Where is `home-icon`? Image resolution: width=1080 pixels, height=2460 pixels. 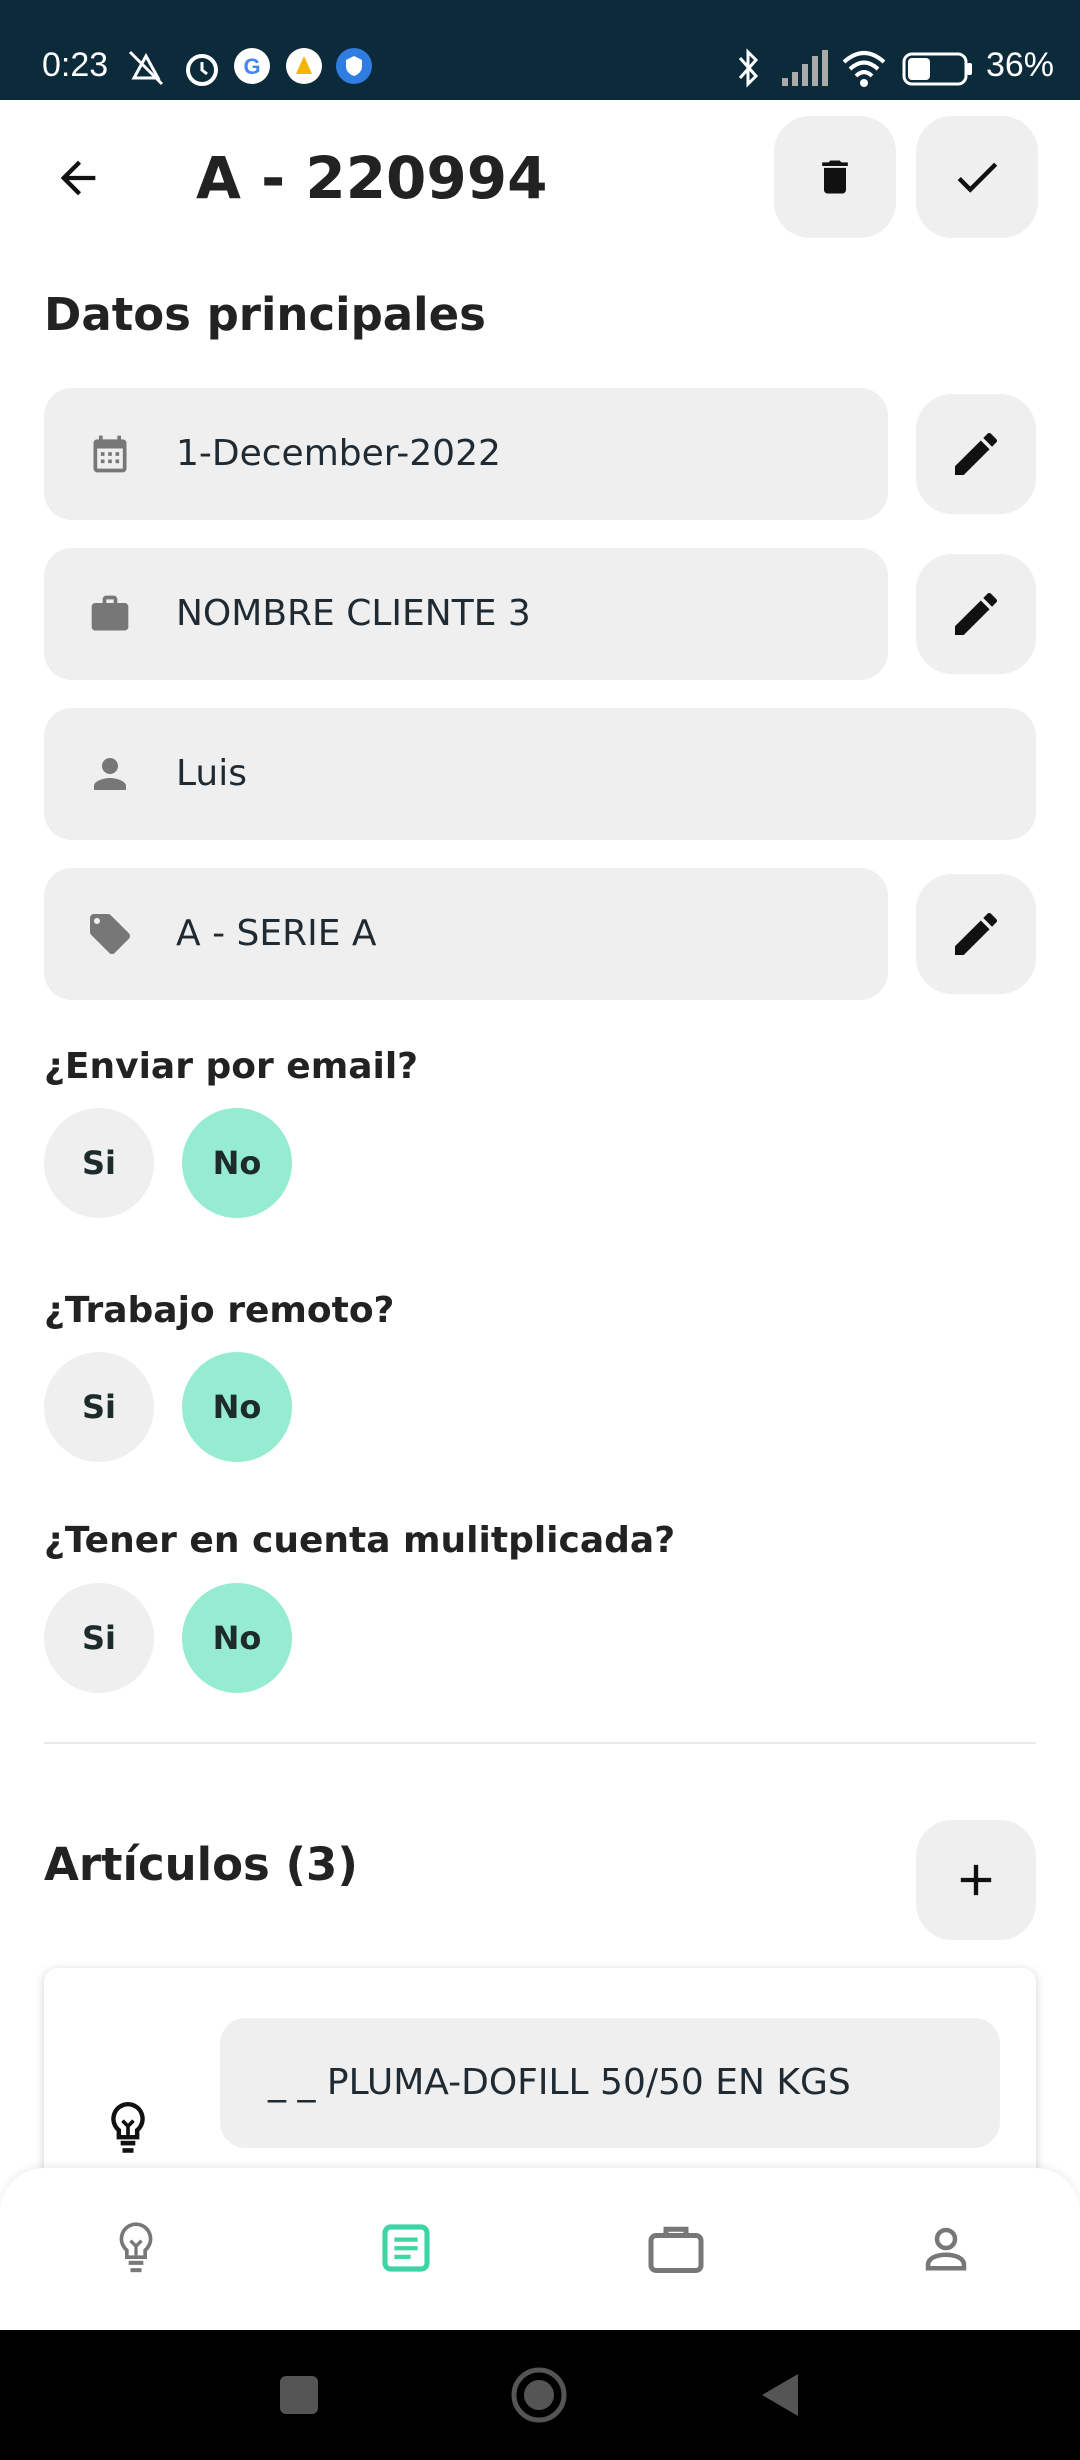 home-icon is located at coordinates (539, 2395).